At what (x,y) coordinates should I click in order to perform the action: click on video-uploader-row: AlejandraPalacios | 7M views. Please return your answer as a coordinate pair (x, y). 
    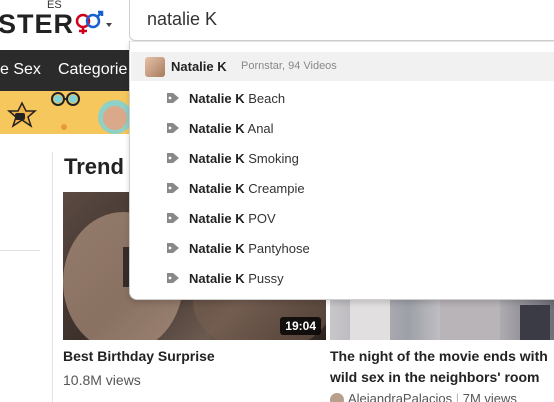
    Looking at the image, I should click on (423, 396).